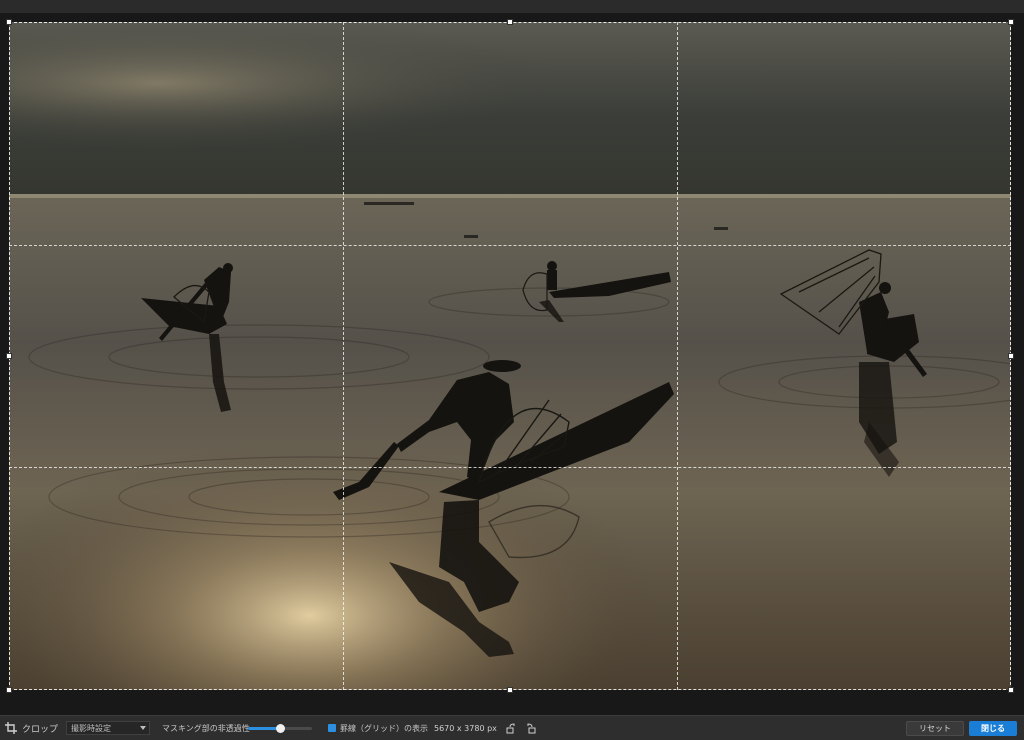 Image resolution: width=1024 pixels, height=740 pixels. I want to click on crop-handle-left, so click(9, 356).